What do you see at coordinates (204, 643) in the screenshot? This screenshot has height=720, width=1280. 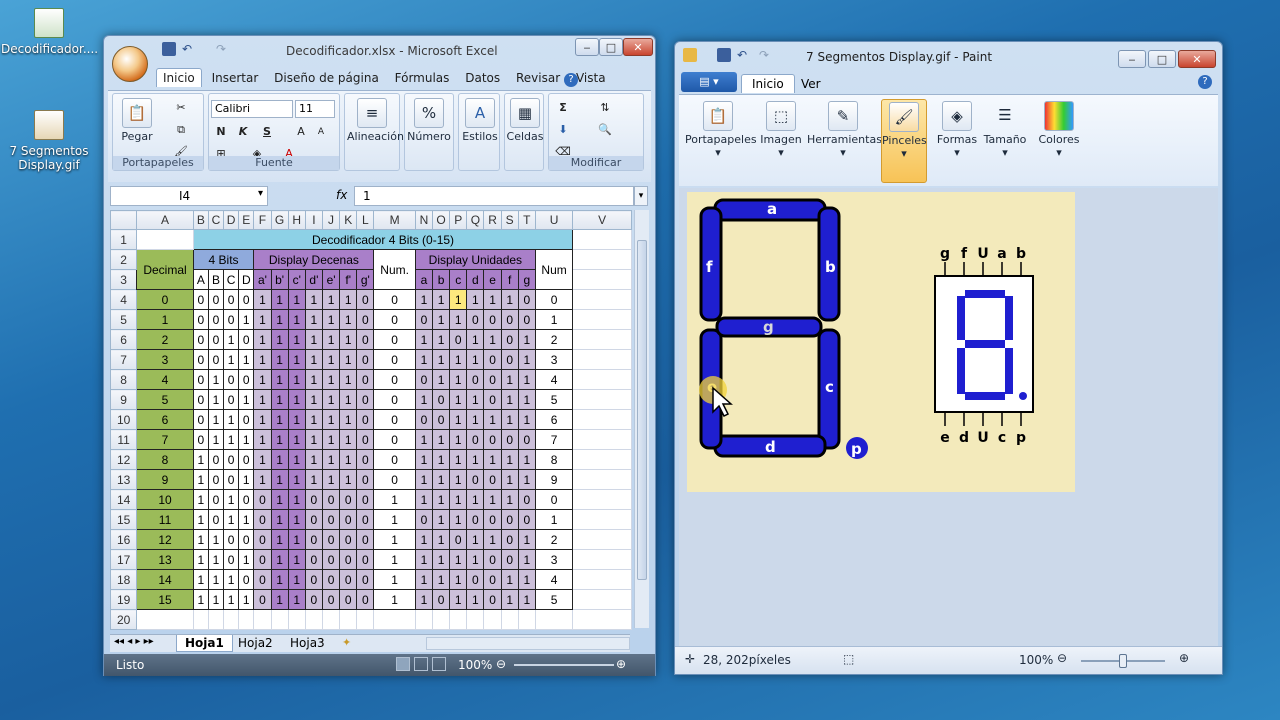 I see `sheet-tab-hoja1: Hoja1` at bounding box center [204, 643].